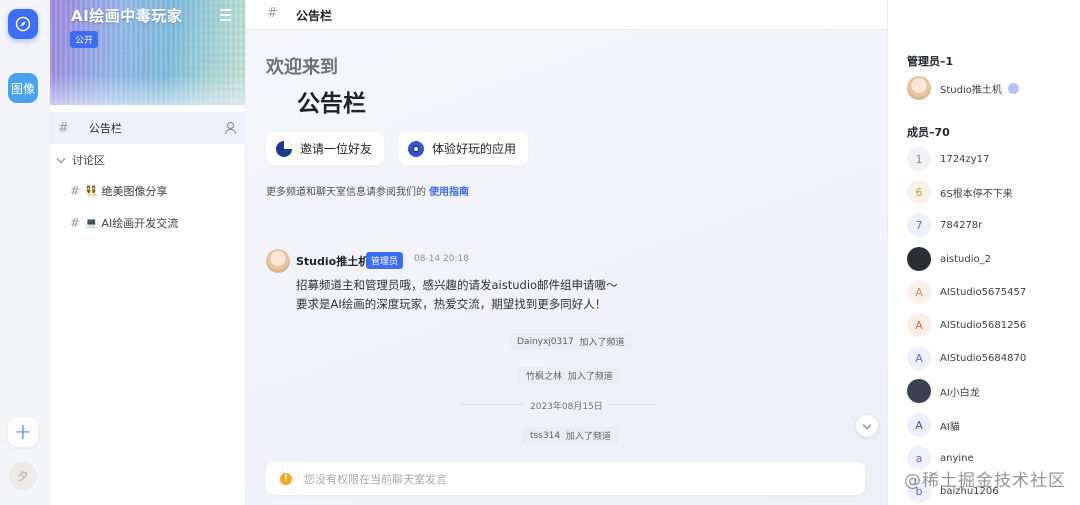  What do you see at coordinates (441, 259) in the screenshot?
I see `message-time: 08-14 20:18` at bounding box center [441, 259].